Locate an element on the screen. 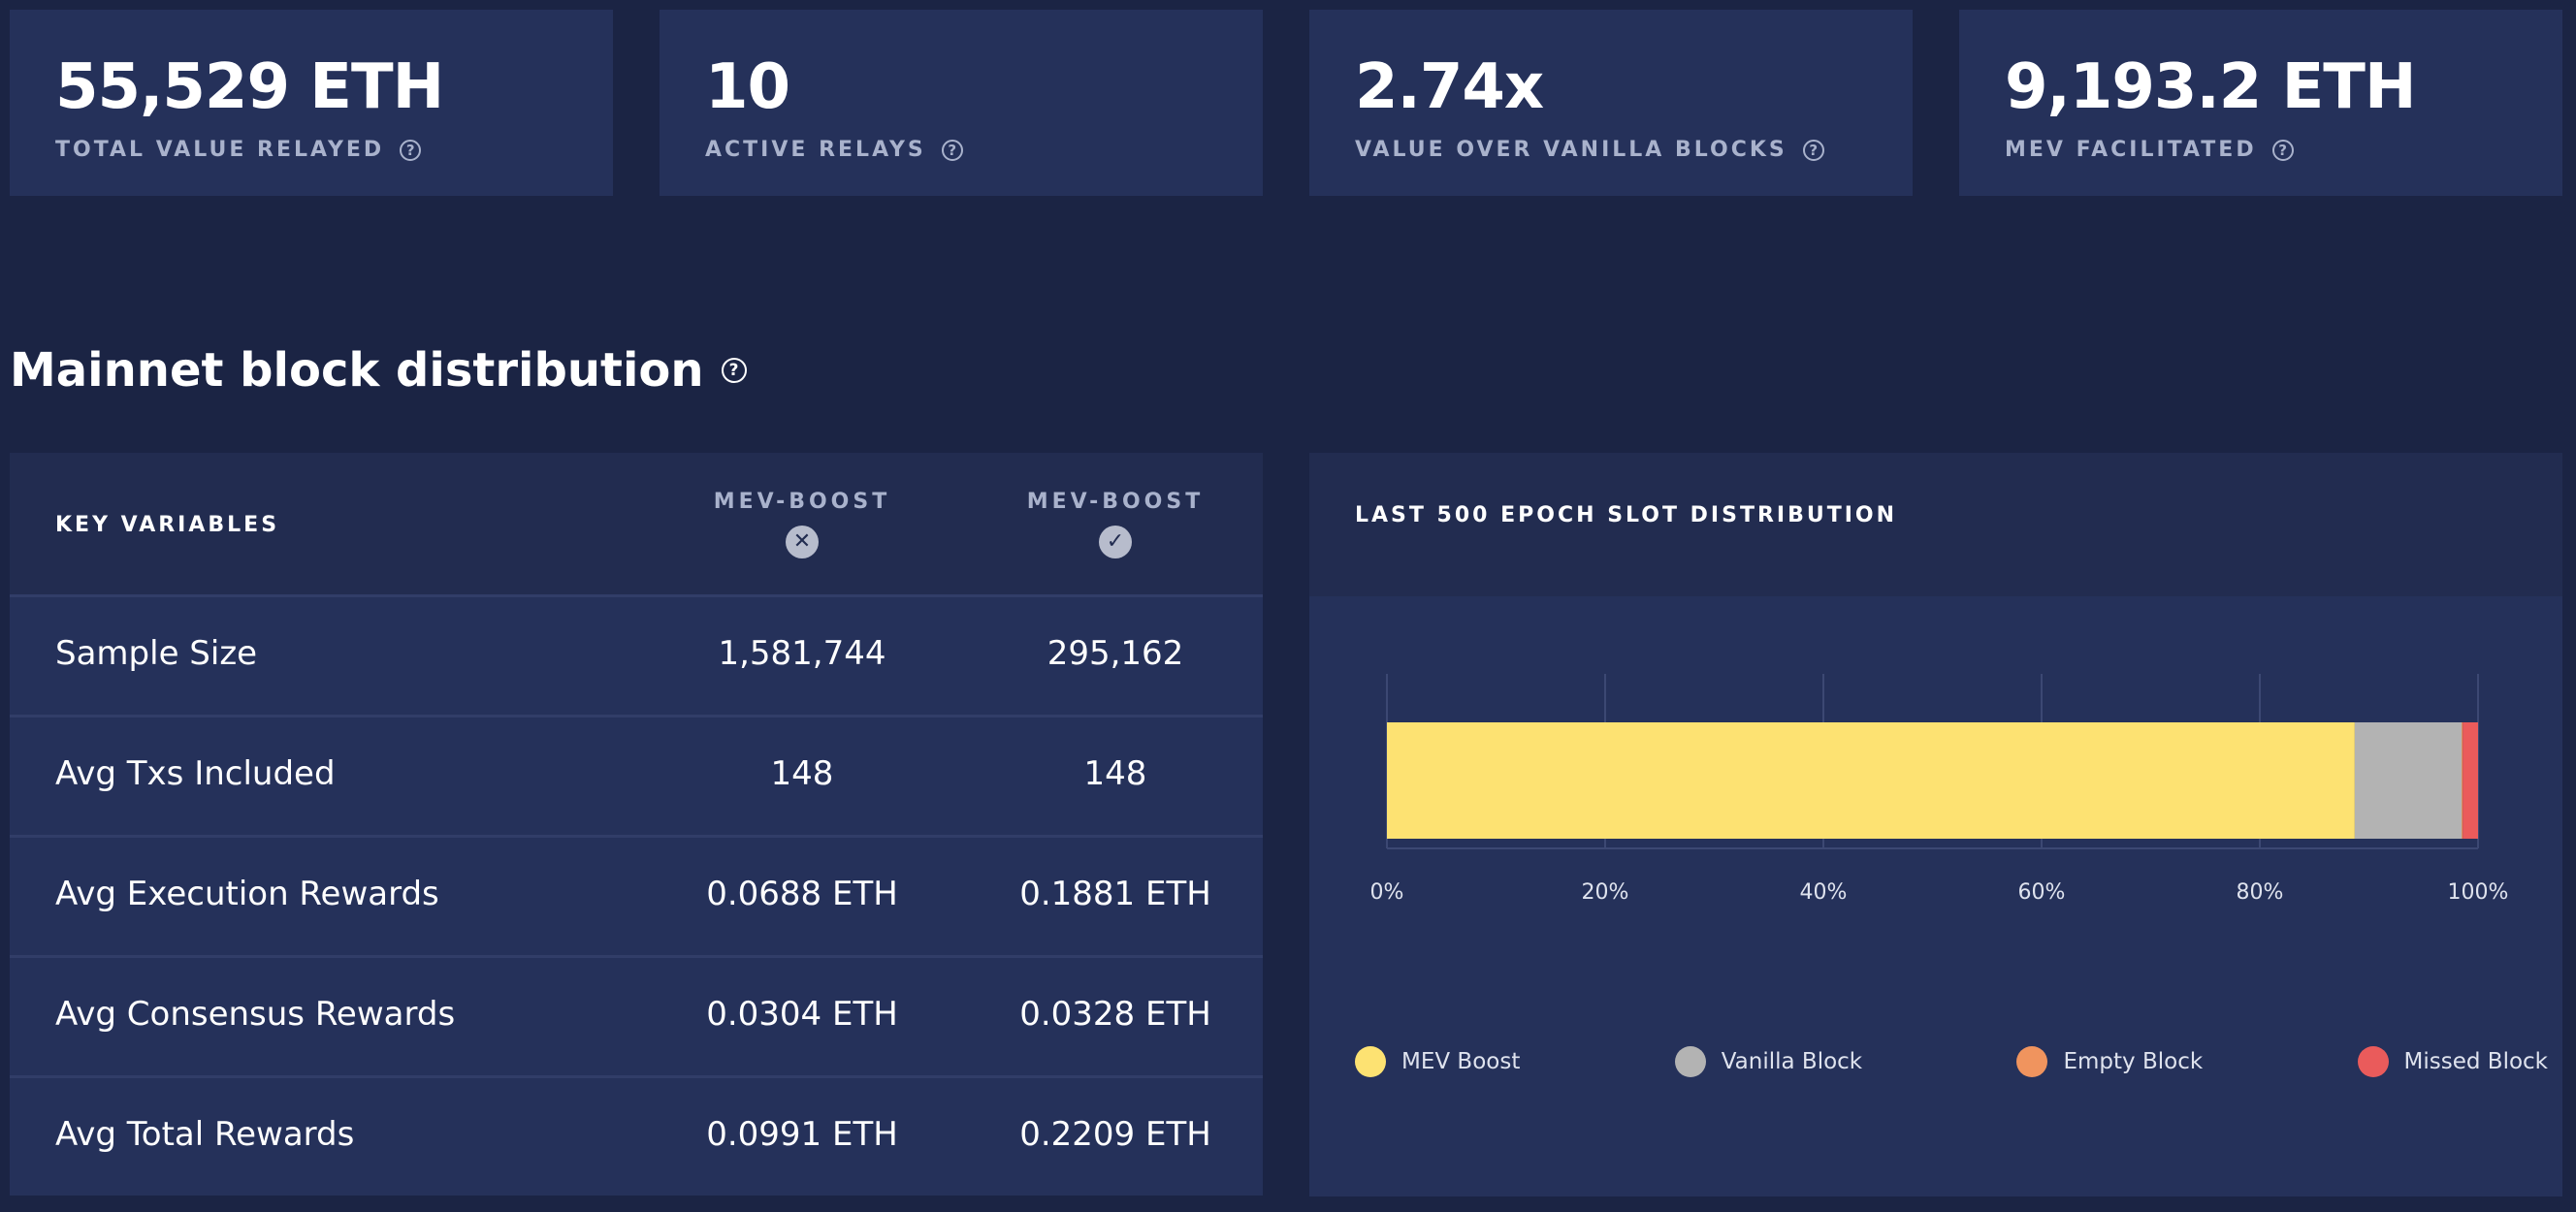 The height and width of the screenshot is (1212, 2576). stat-card-mev-facilitated: 9,193.2 ETH MEV FACILITATED ? is located at coordinates (2260, 103).